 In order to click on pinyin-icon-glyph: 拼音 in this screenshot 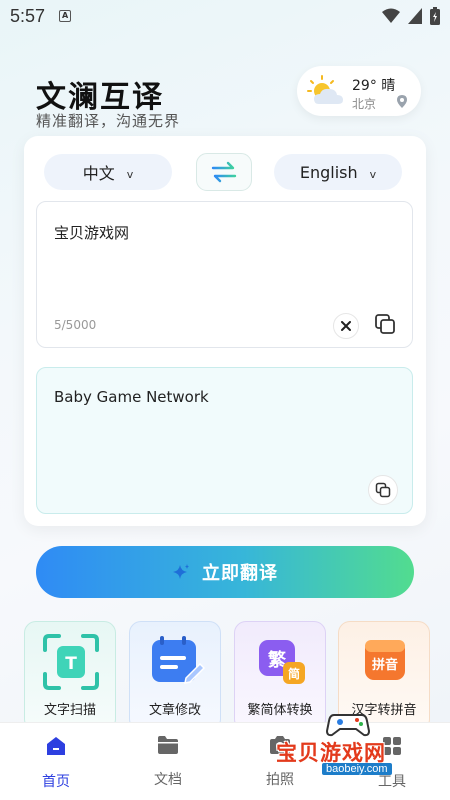, I will do `click(385, 665)`.